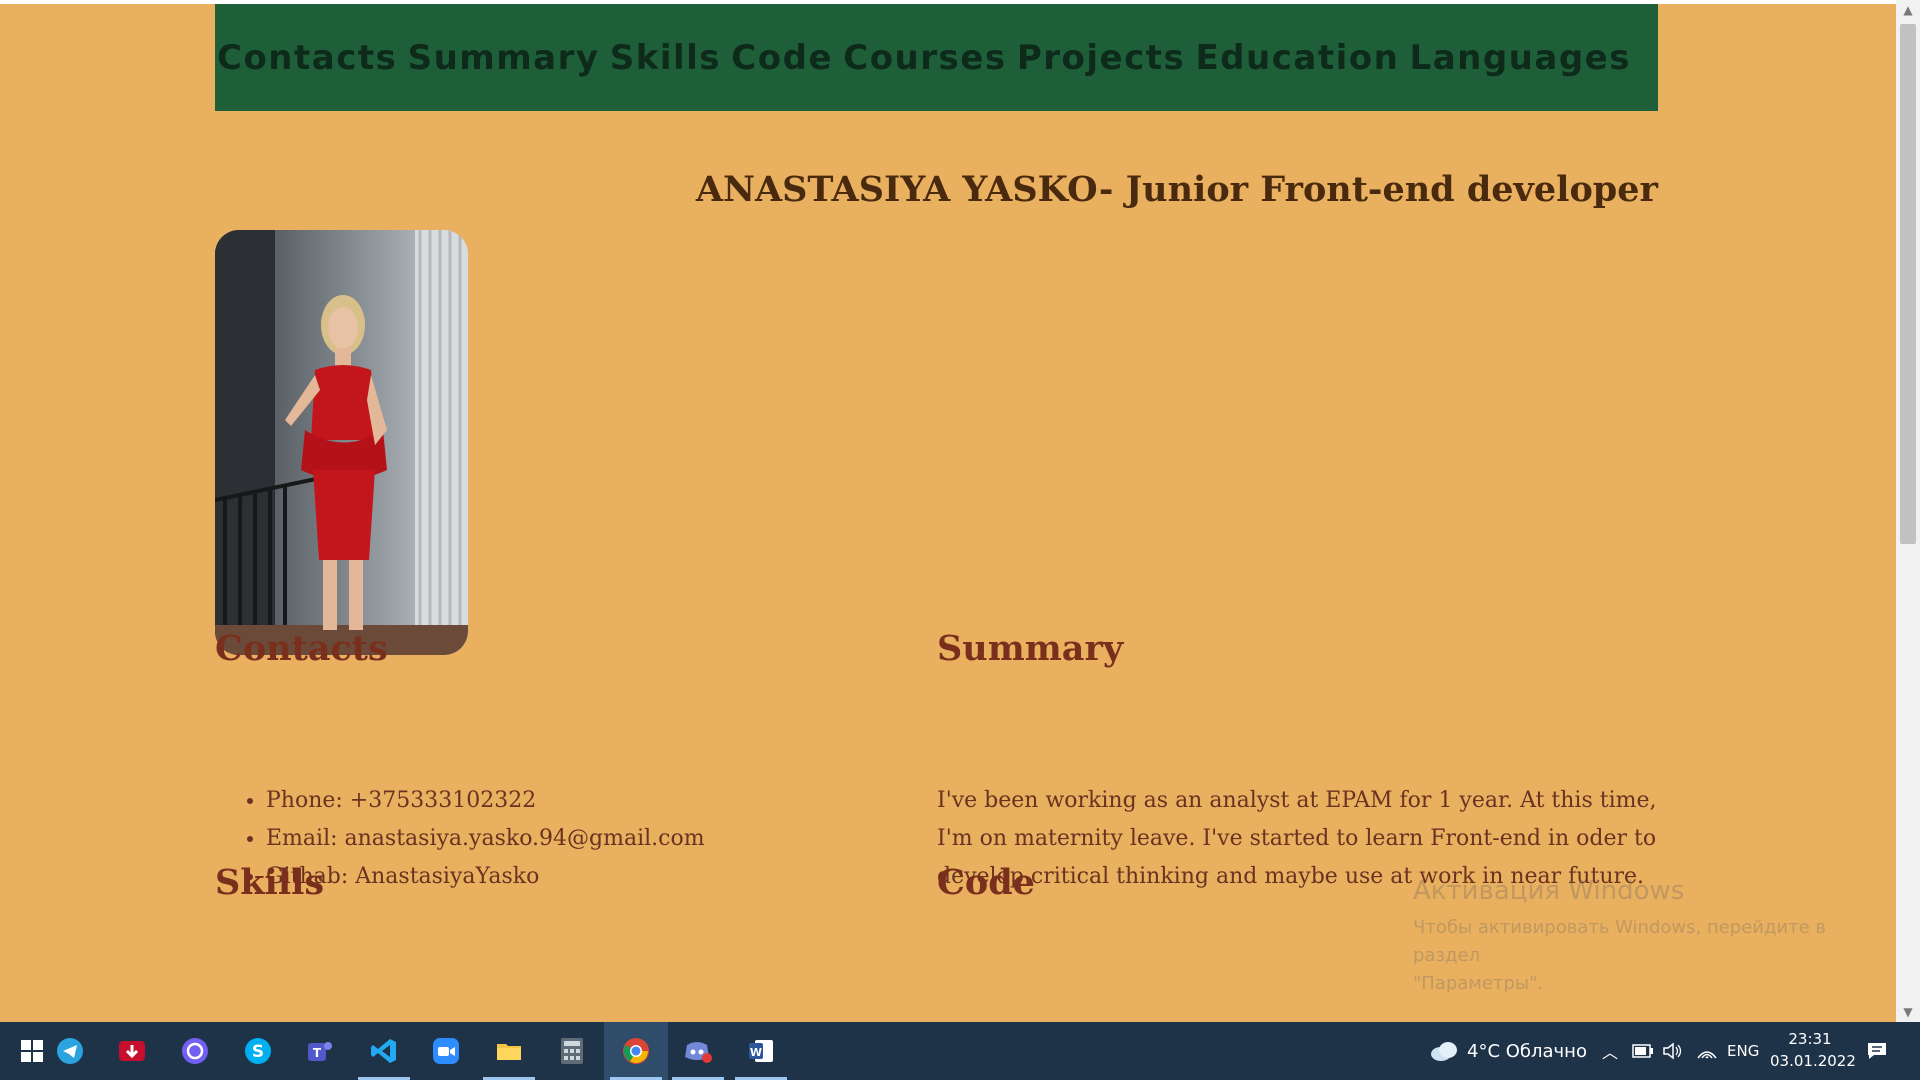  I want to click on calculator-icon, so click(572, 1051).